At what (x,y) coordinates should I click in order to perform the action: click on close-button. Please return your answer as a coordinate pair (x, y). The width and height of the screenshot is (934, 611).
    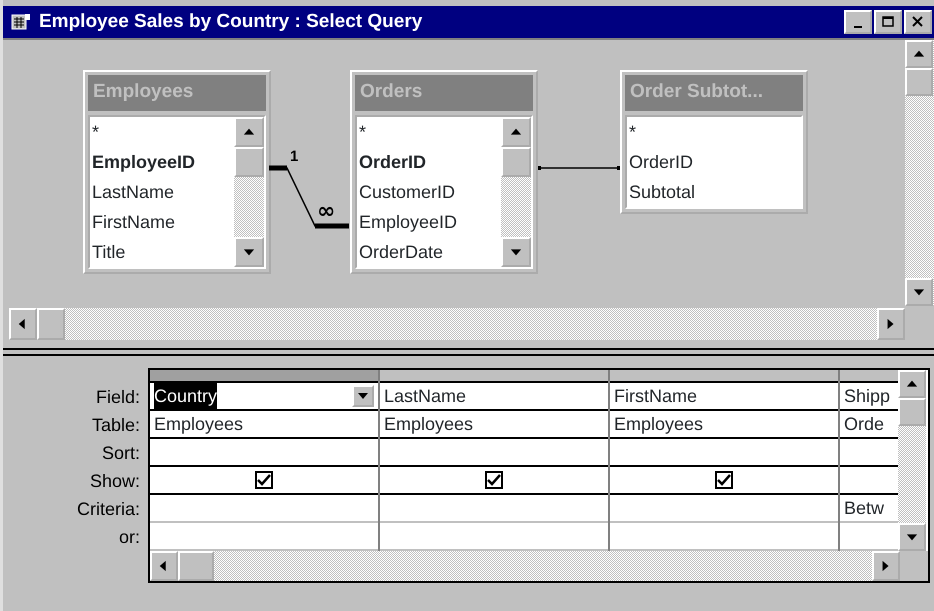
    Looking at the image, I should click on (918, 22).